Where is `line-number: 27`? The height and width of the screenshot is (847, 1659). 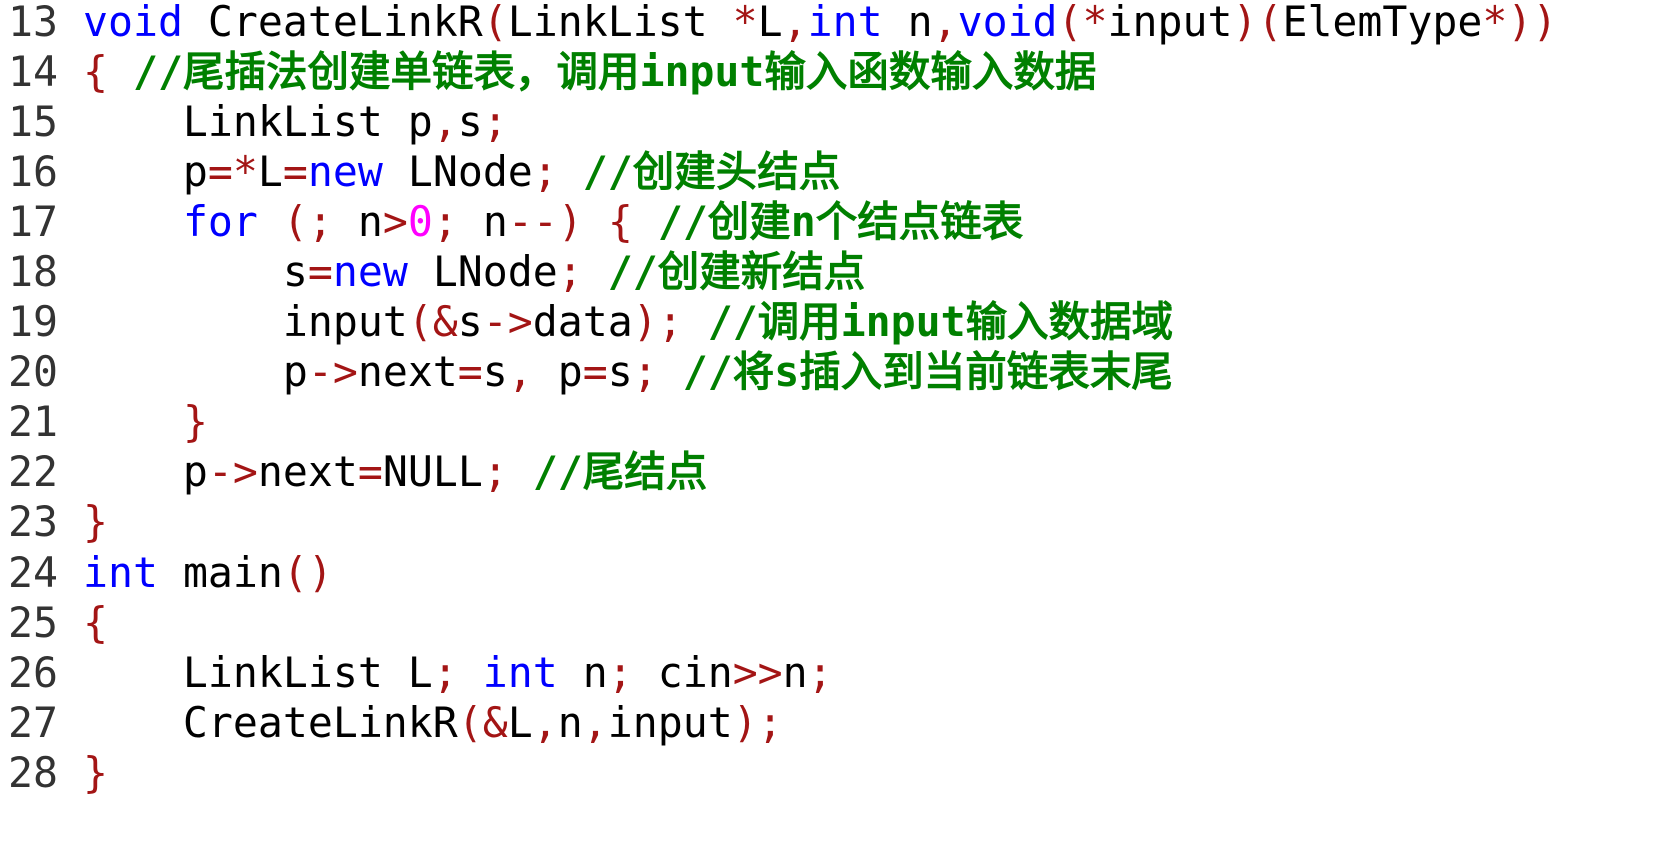 line-number: 27 is located at coordinates (33, 722).